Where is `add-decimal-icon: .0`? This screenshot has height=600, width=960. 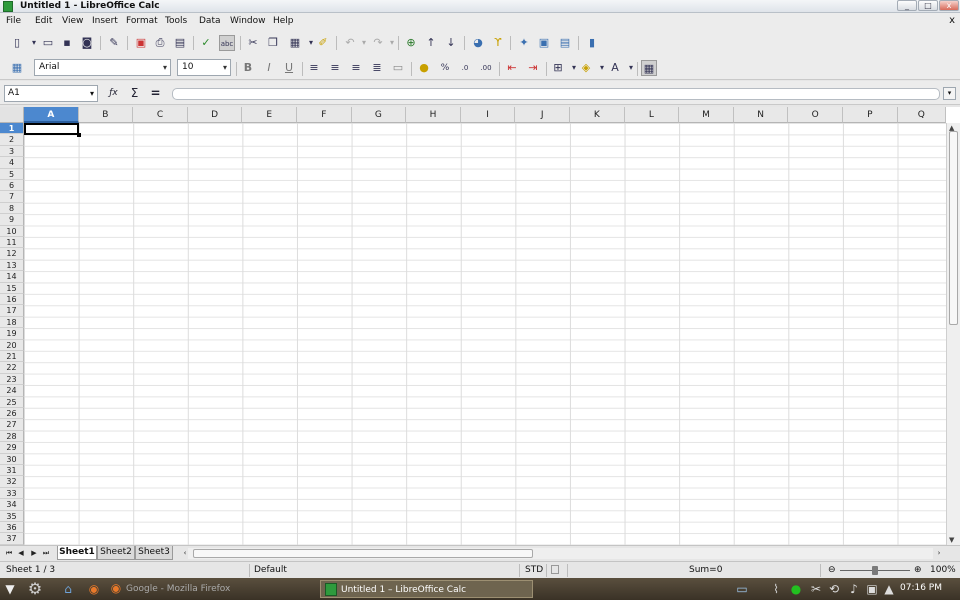 add-decimal-icon: .0 is located at coordinates (465, 68).